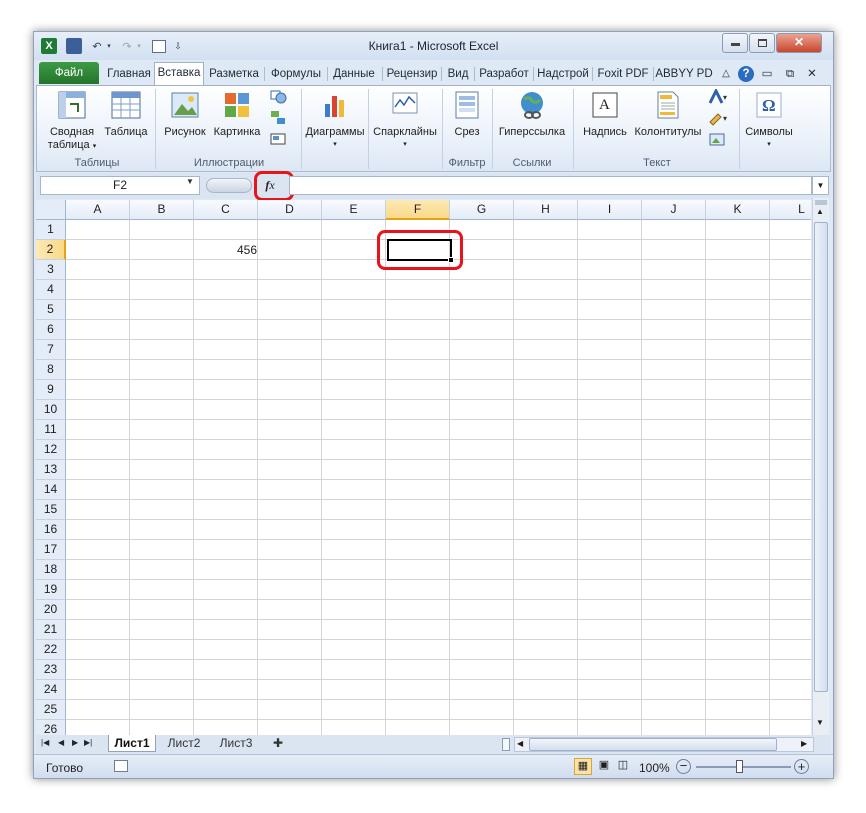  Describe the element at coordinates (51, 250) in the screenshot. I see `row-header-2: 2` at that location.